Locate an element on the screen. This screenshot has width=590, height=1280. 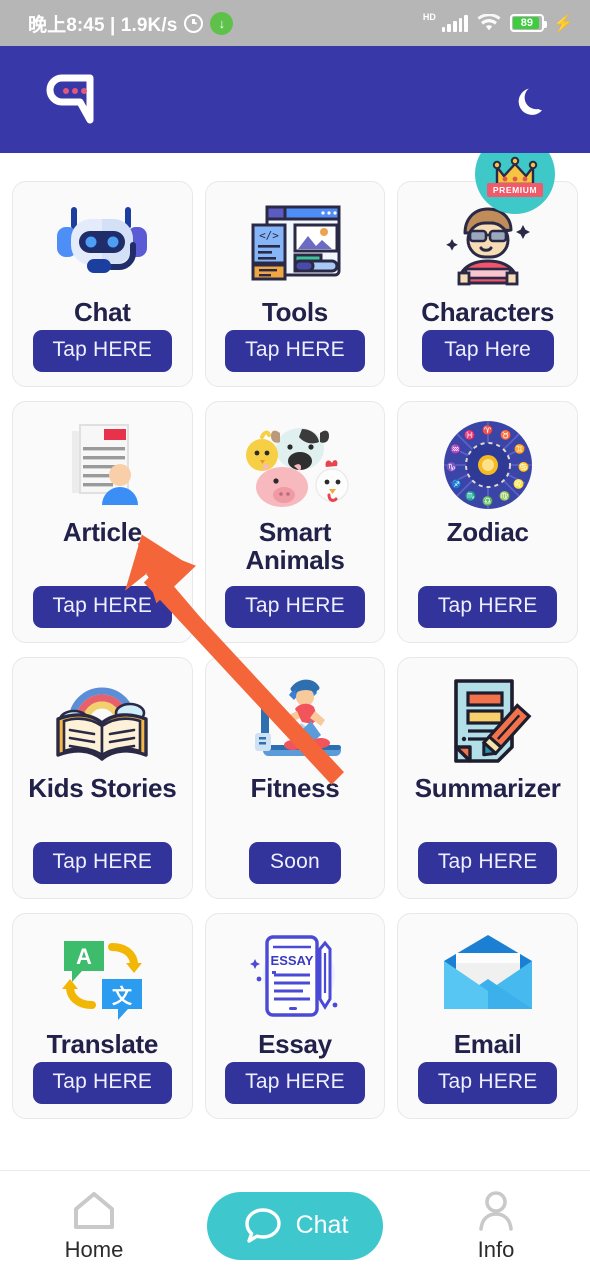
bottom-navigation: Home Chat Info is located at coordinates (295, 1225).